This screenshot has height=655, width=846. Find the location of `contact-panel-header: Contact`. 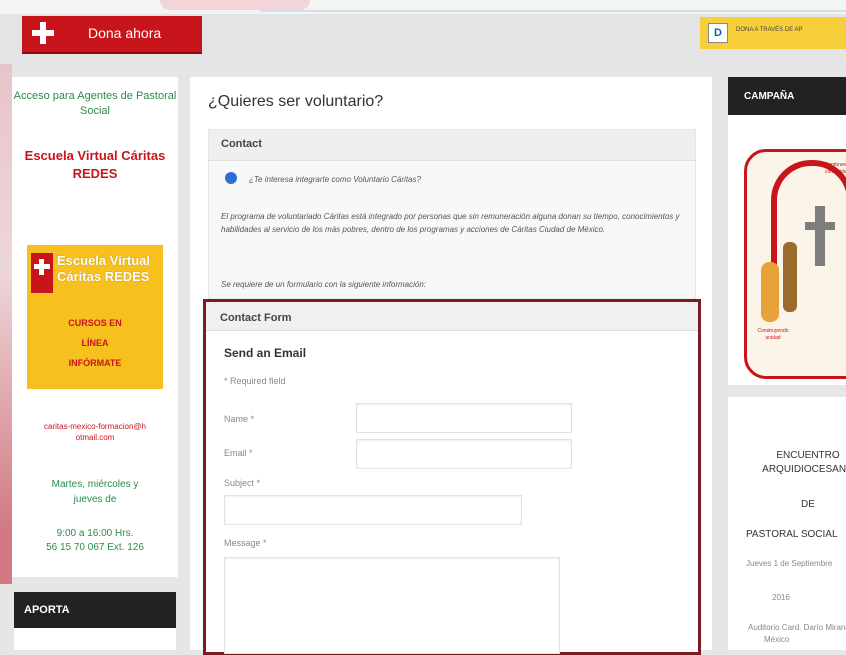

contact-panel-header: Contact is located at coordinates (452, 145).